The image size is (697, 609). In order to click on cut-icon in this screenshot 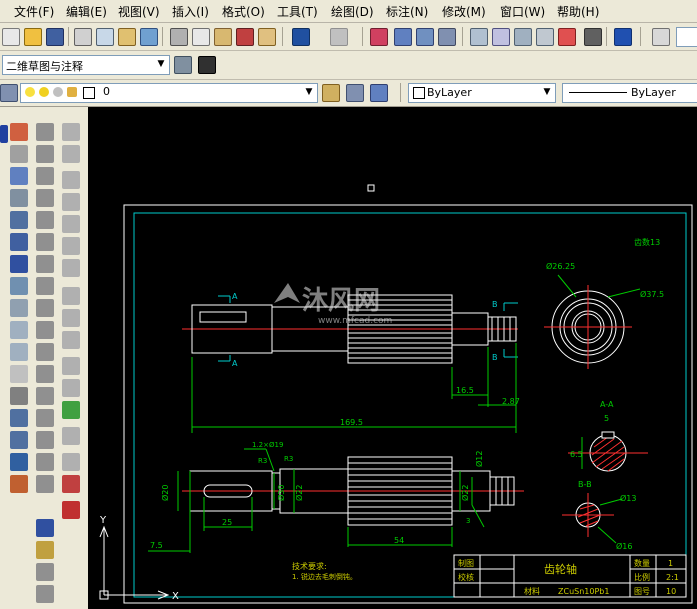, I will do `click(179, 37)`.